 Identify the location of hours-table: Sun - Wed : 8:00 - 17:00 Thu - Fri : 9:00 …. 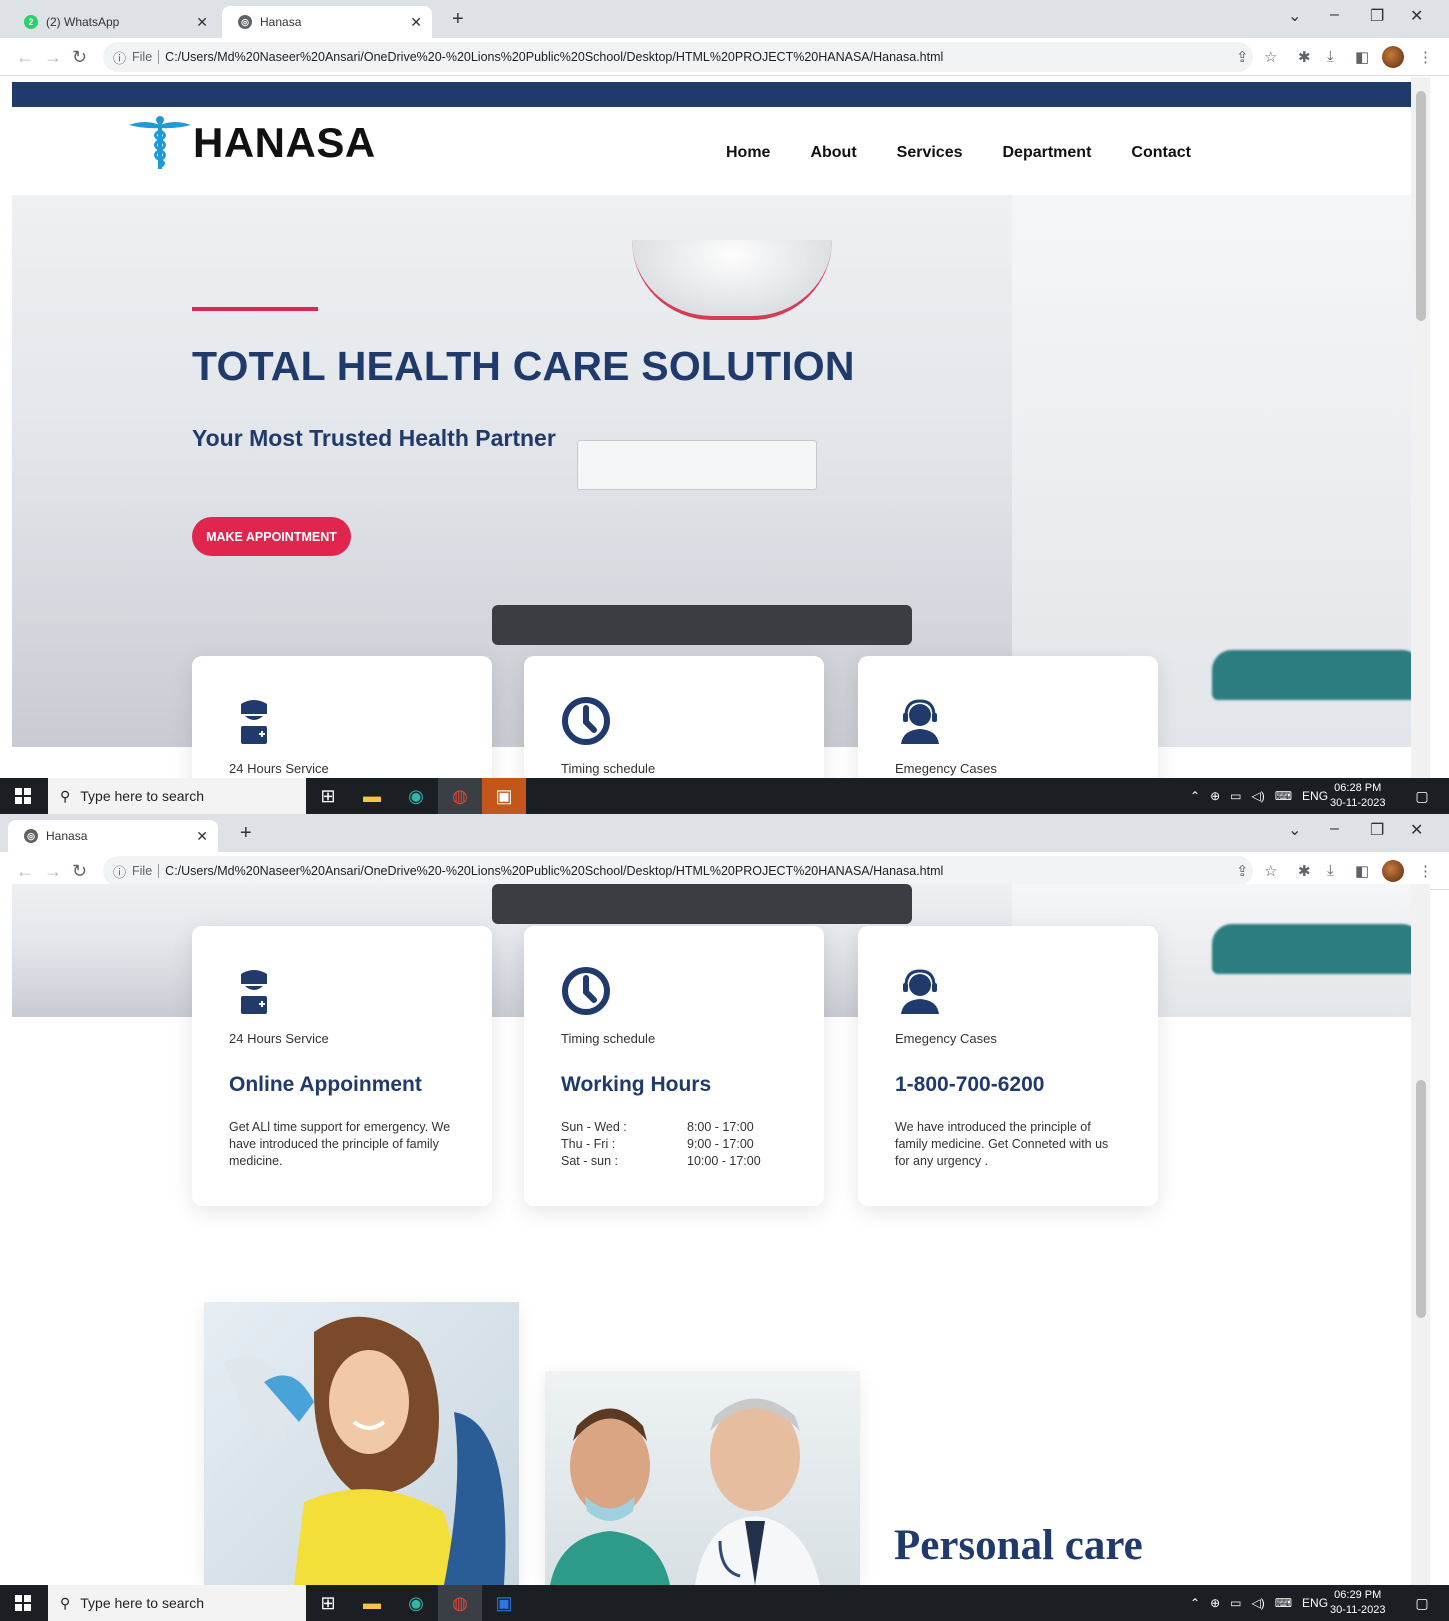
(661, 1144).